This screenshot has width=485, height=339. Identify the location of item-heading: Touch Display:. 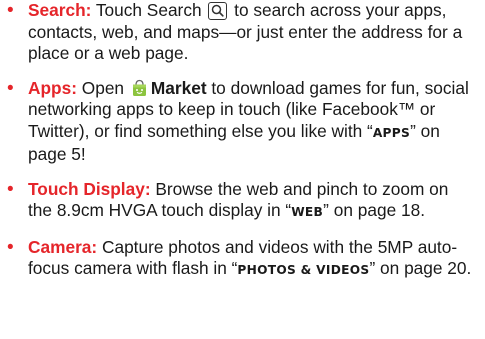
(89, 188).